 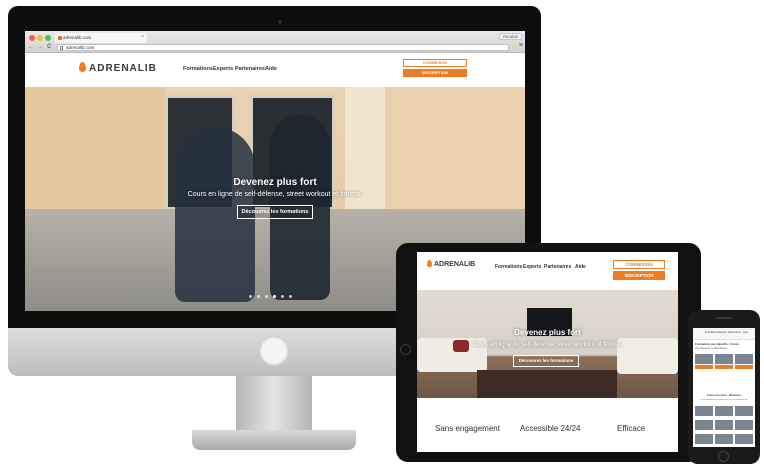 I want to click on close-window-button, so click(x=32, y=38).